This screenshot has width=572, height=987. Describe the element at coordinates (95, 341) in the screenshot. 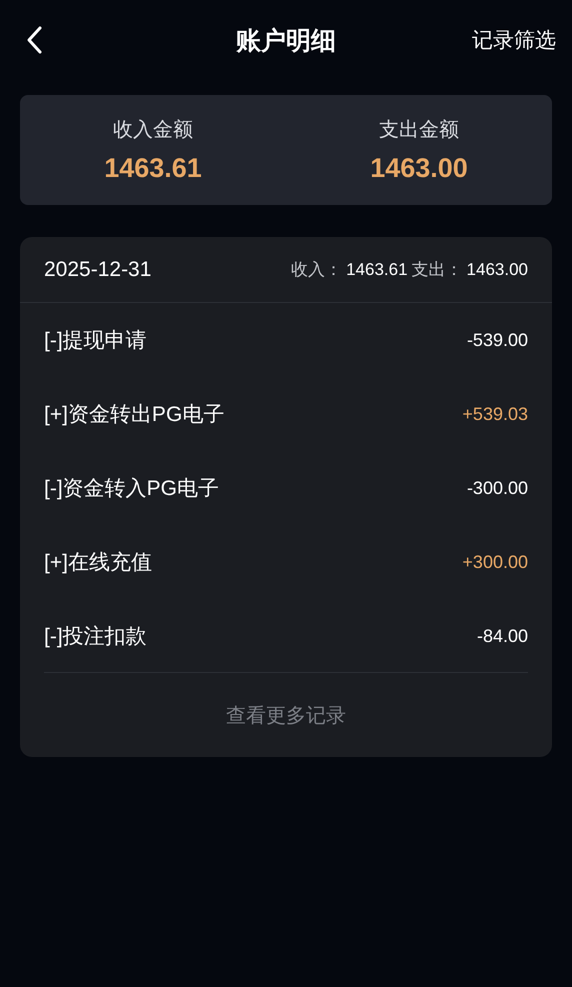

I see `record-title: [-]提现申请` at that location.